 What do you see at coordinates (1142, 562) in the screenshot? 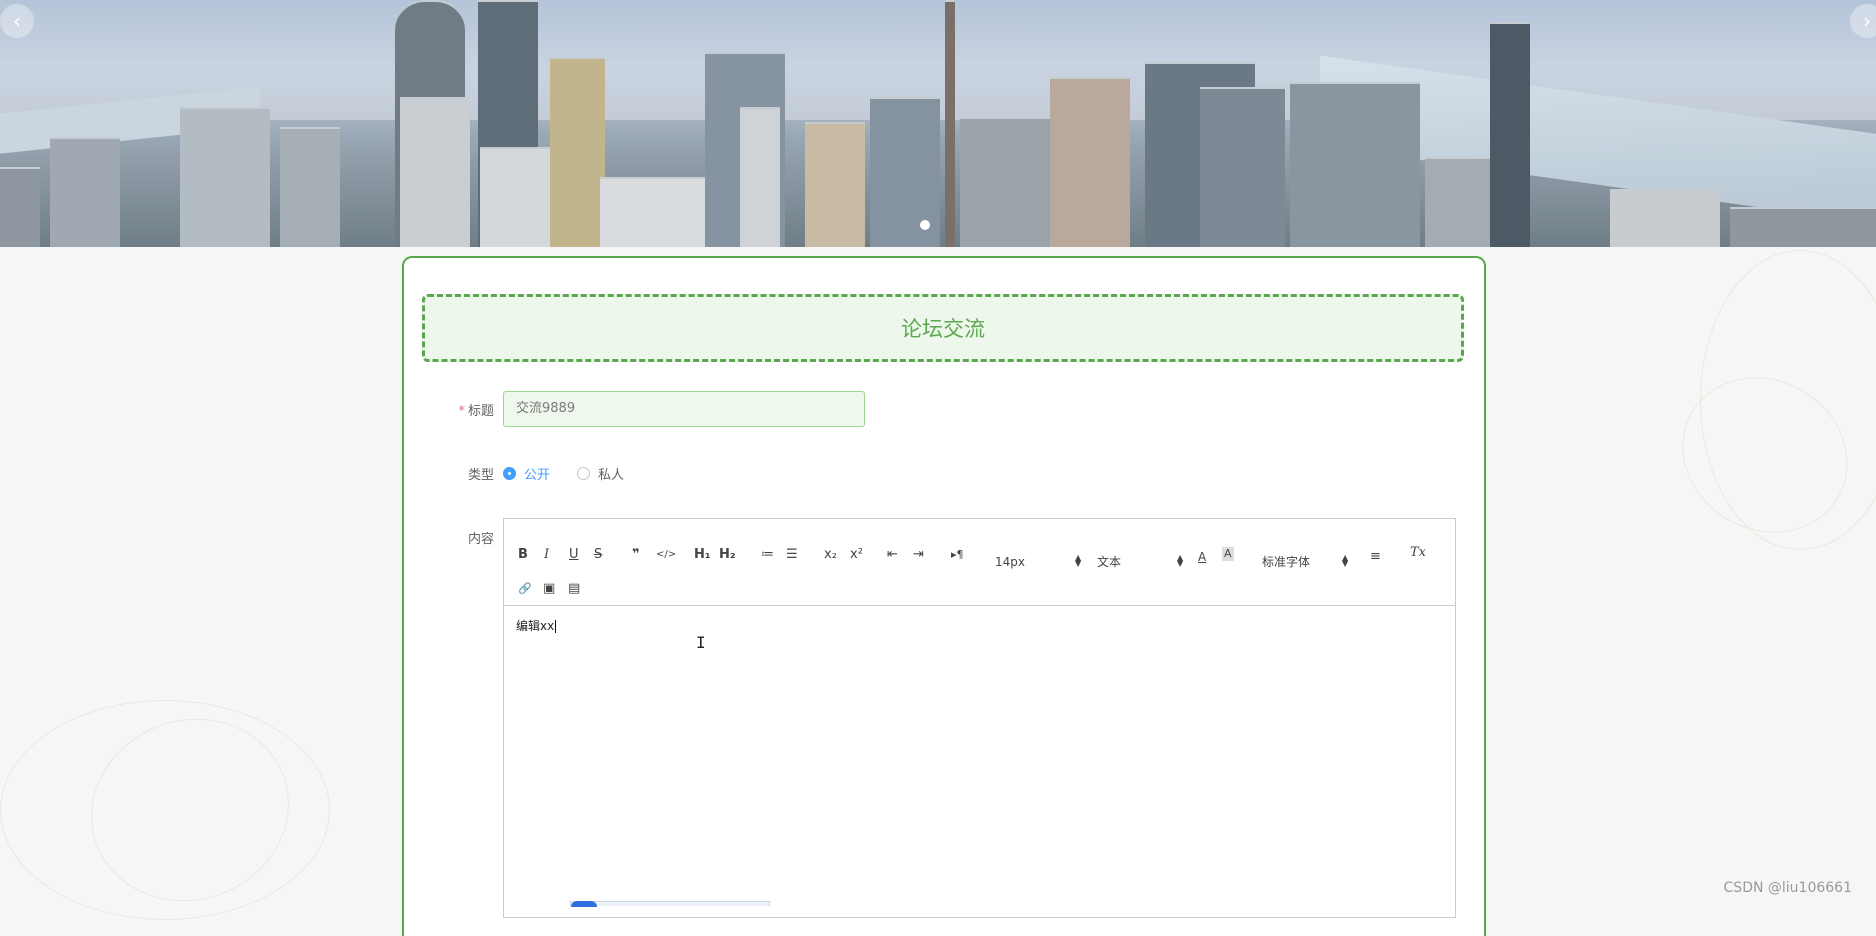
I see `header-picker: 文本 ▲ ▼` at bounding box center [1142, 562].